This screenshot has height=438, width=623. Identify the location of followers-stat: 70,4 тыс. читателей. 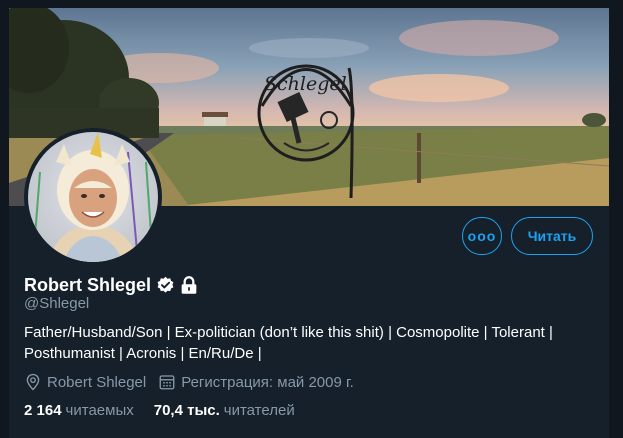
(224, 410).